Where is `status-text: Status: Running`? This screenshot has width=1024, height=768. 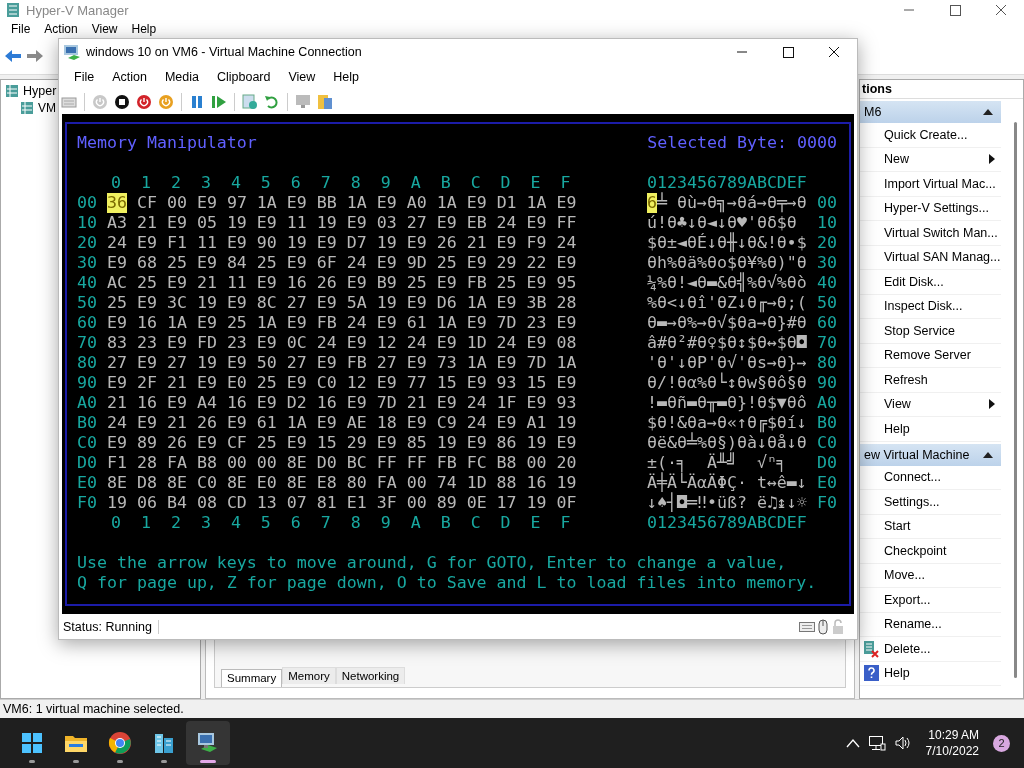
status-text: Status: Running is located at coordinates (111, 626).